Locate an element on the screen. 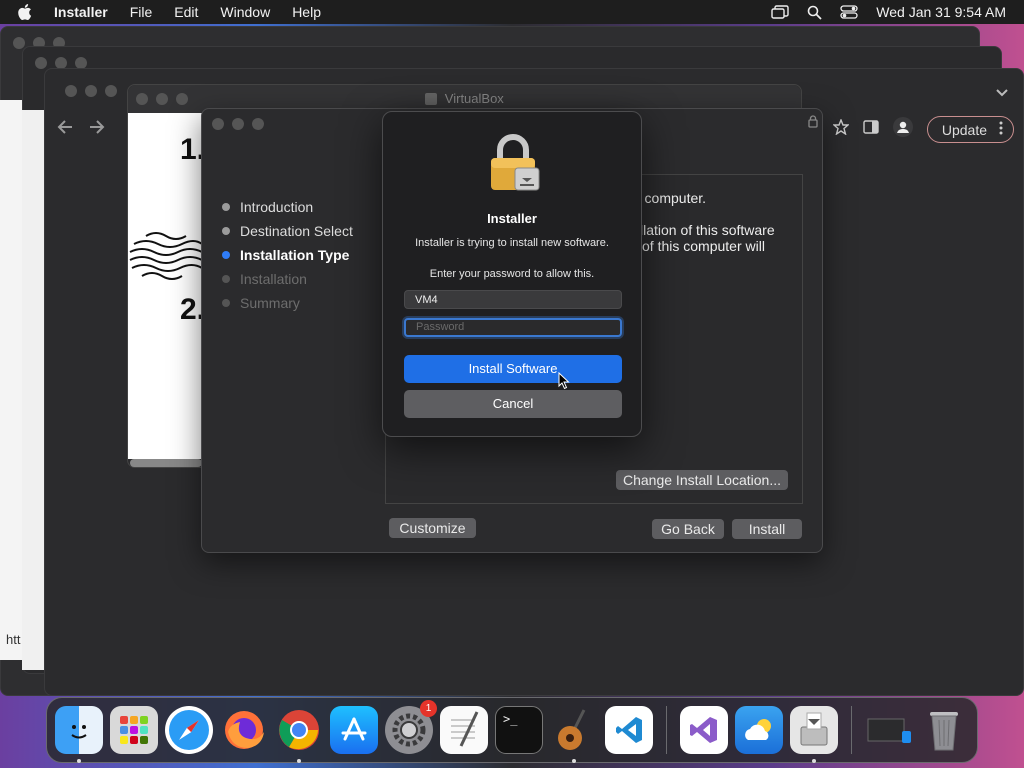  app-store-icon is located at coordinates (354, 730).